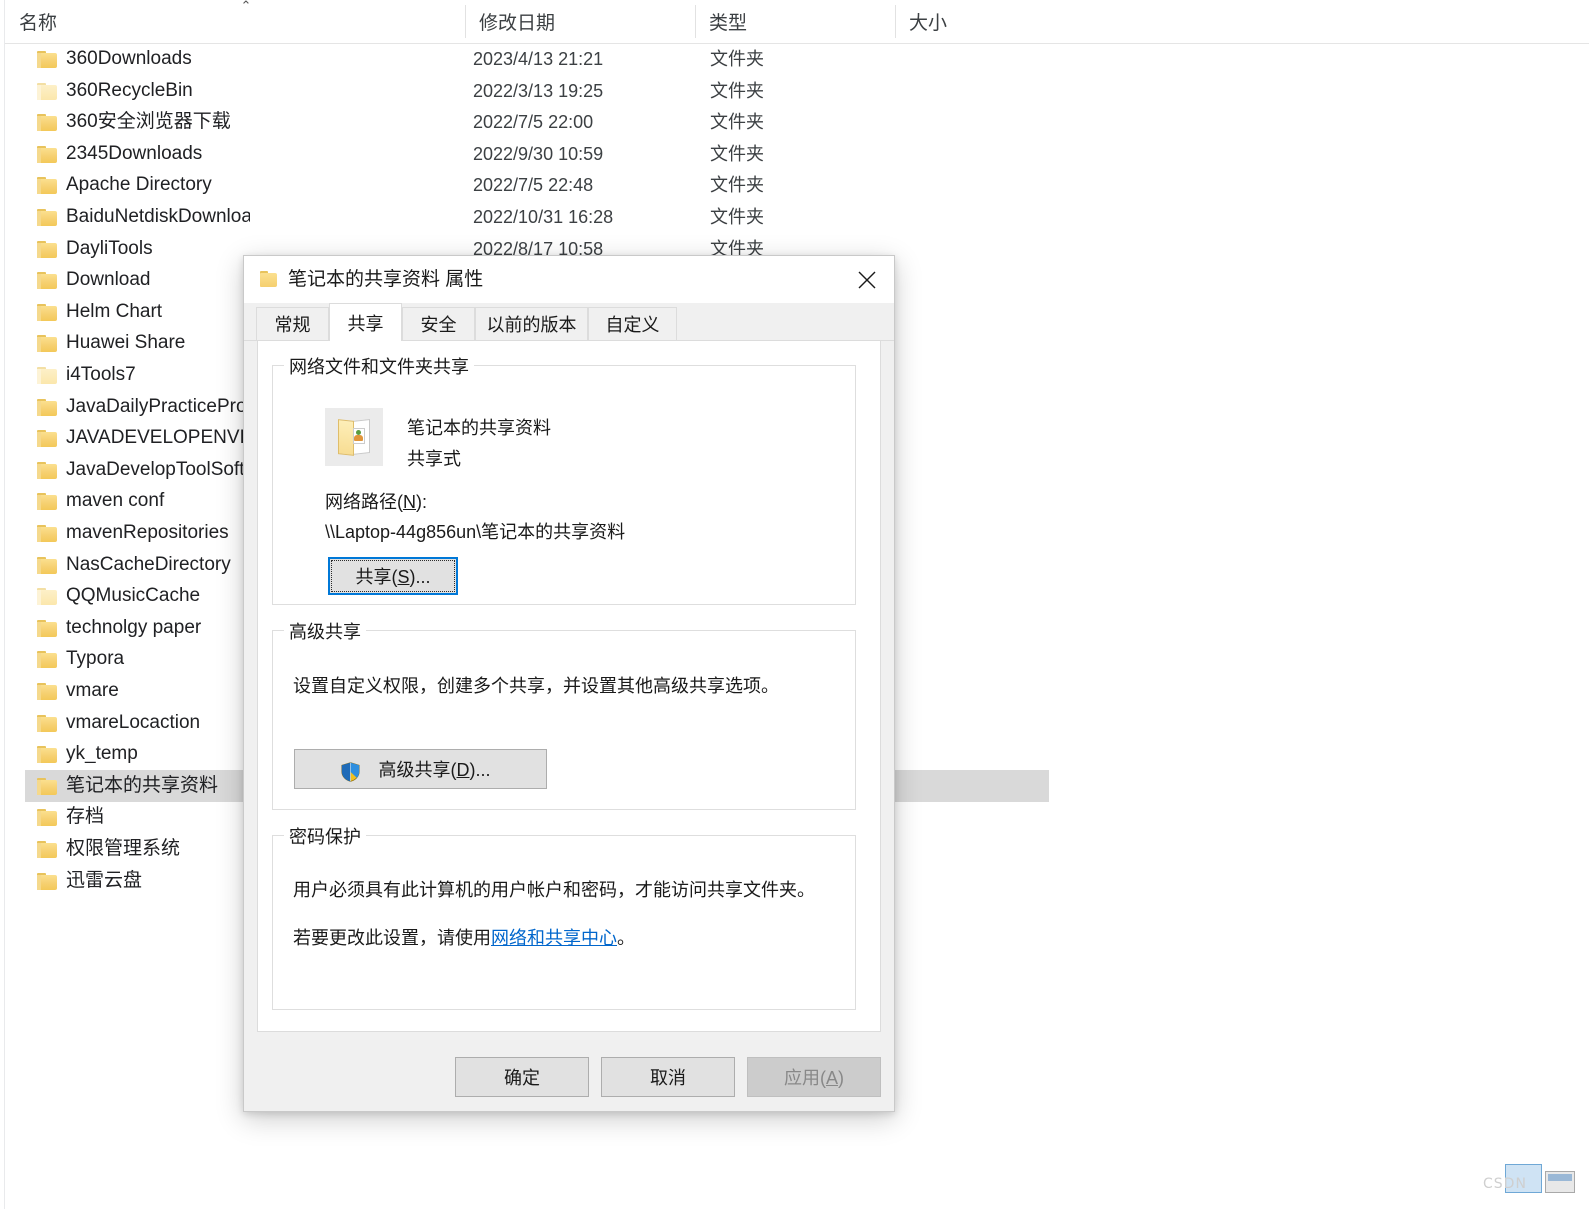 This screenshot has height=1209, width=1589. I want to click on table-row: 360安全浏览器下载 2022/7/5 22:00 文件夹, so click(797, 122).